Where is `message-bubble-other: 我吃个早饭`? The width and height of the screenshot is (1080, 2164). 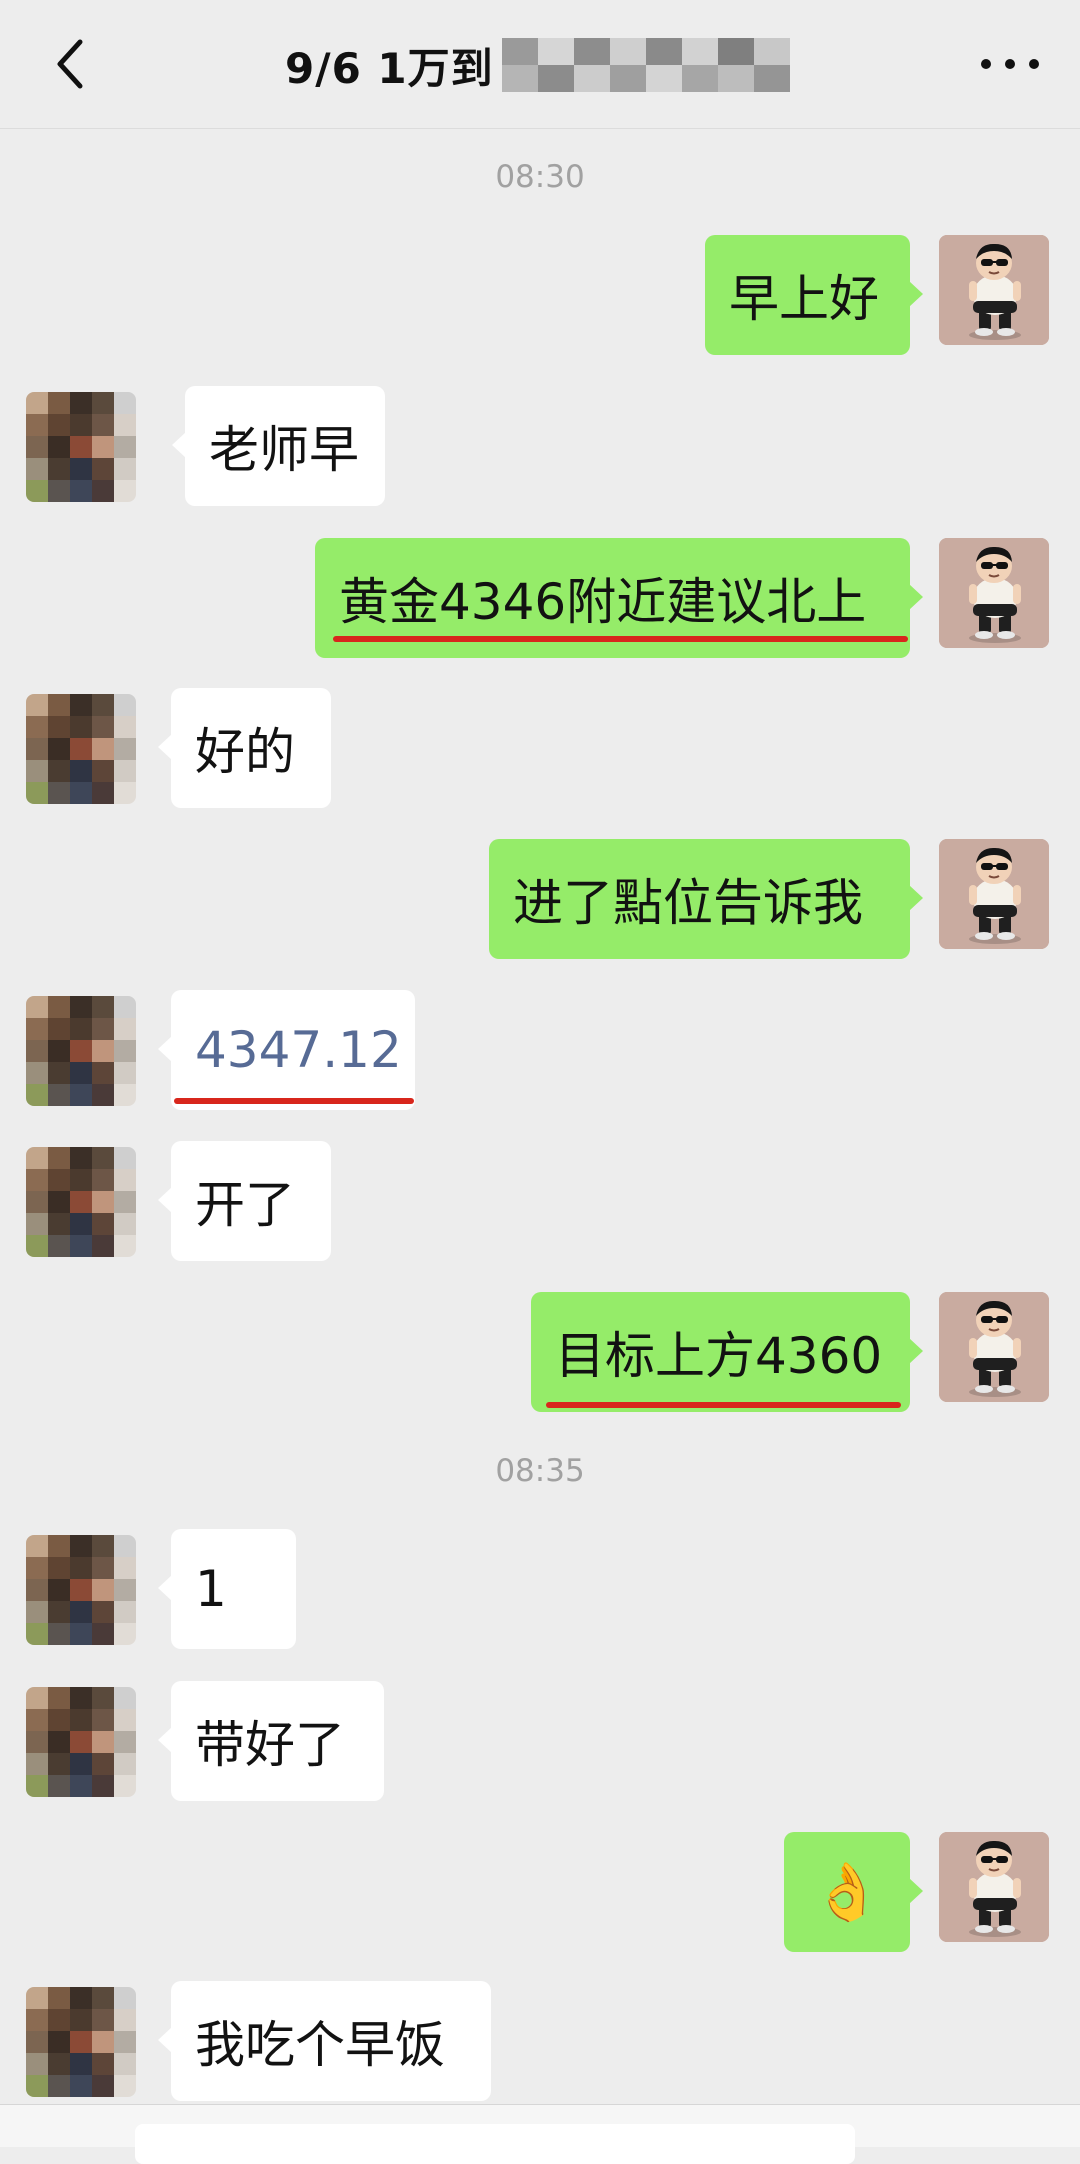
message-bubble-other: 我吃个早饭 is located at coordinates (324, 2041).